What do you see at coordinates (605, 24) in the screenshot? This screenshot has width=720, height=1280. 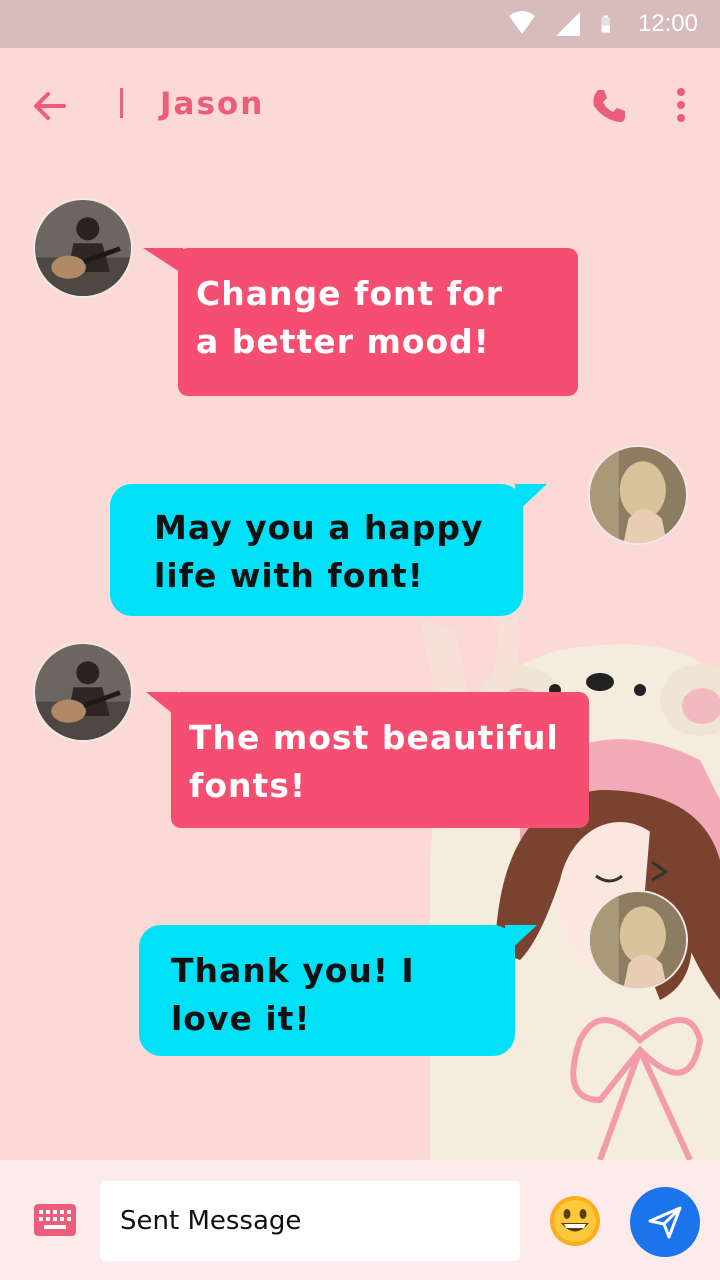 I see `battery-icon` at bounding box center [605, 24].